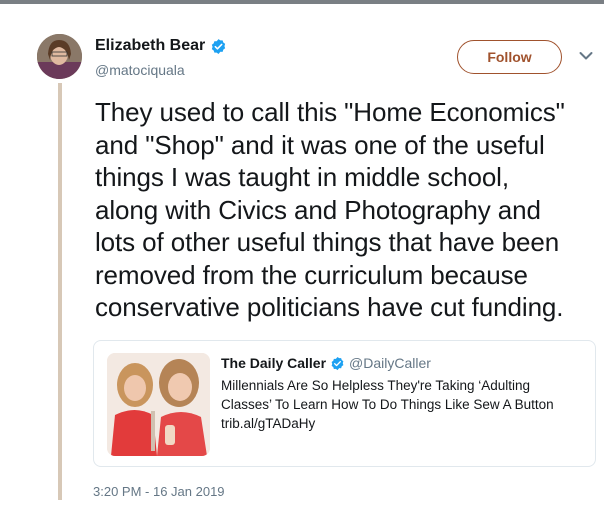 The image size is (604, 505). What do you see at coordinates (60, 291) in the screenshot?
I see `thread-connector-line` at bounding box center [60, 291].